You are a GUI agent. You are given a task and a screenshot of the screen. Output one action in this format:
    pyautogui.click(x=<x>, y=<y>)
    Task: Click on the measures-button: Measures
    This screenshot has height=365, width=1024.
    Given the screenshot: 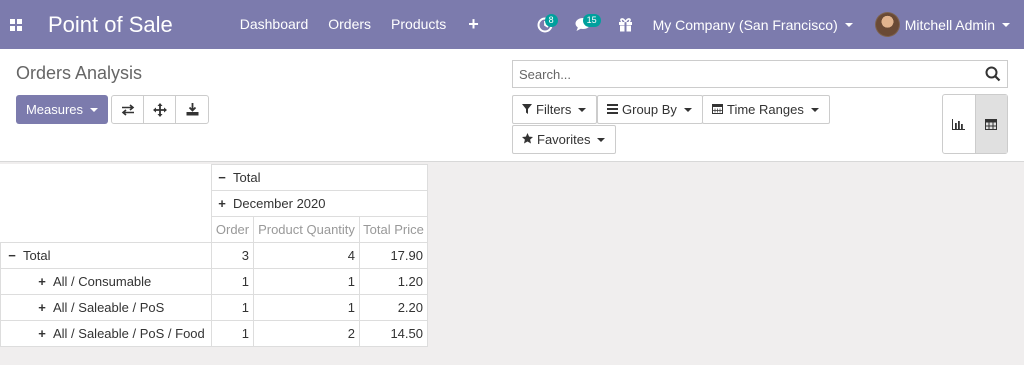 What is the action you would take?
    pyautogui.click(x=62, y=109)
    